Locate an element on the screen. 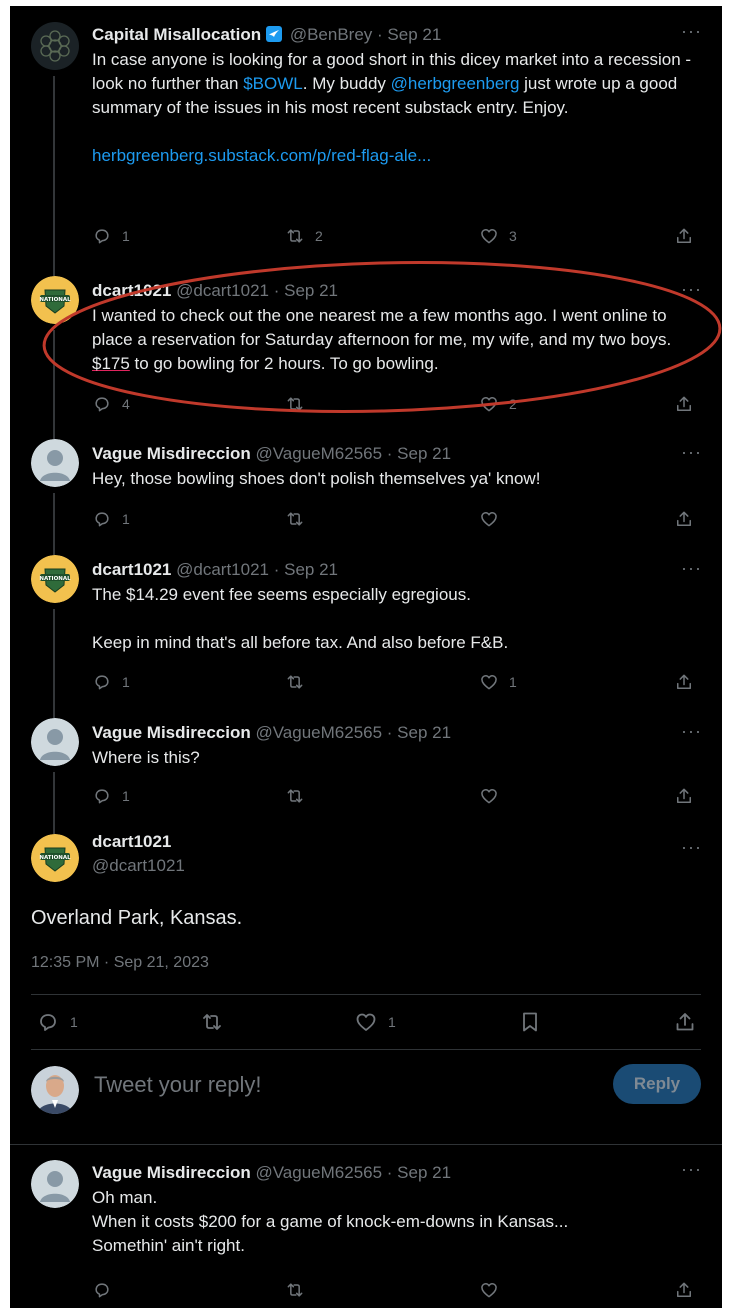 The height and width of the screenshot is (1308, 748). main-tweet-timestamp: 12:35 PM · Sep 21, 2023 is located at coordinates (120, 963).